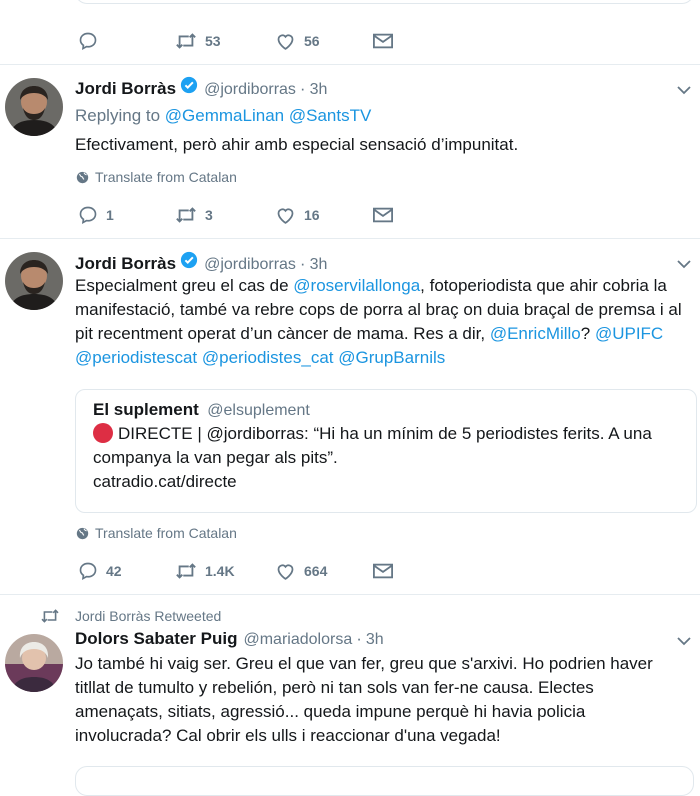 Image resolution: width=700 pixels, height=796 pixels. Describe the element at coordinates (258, 410) in the screenshot. I see `quoted-handle: @elsuplement` at that location.